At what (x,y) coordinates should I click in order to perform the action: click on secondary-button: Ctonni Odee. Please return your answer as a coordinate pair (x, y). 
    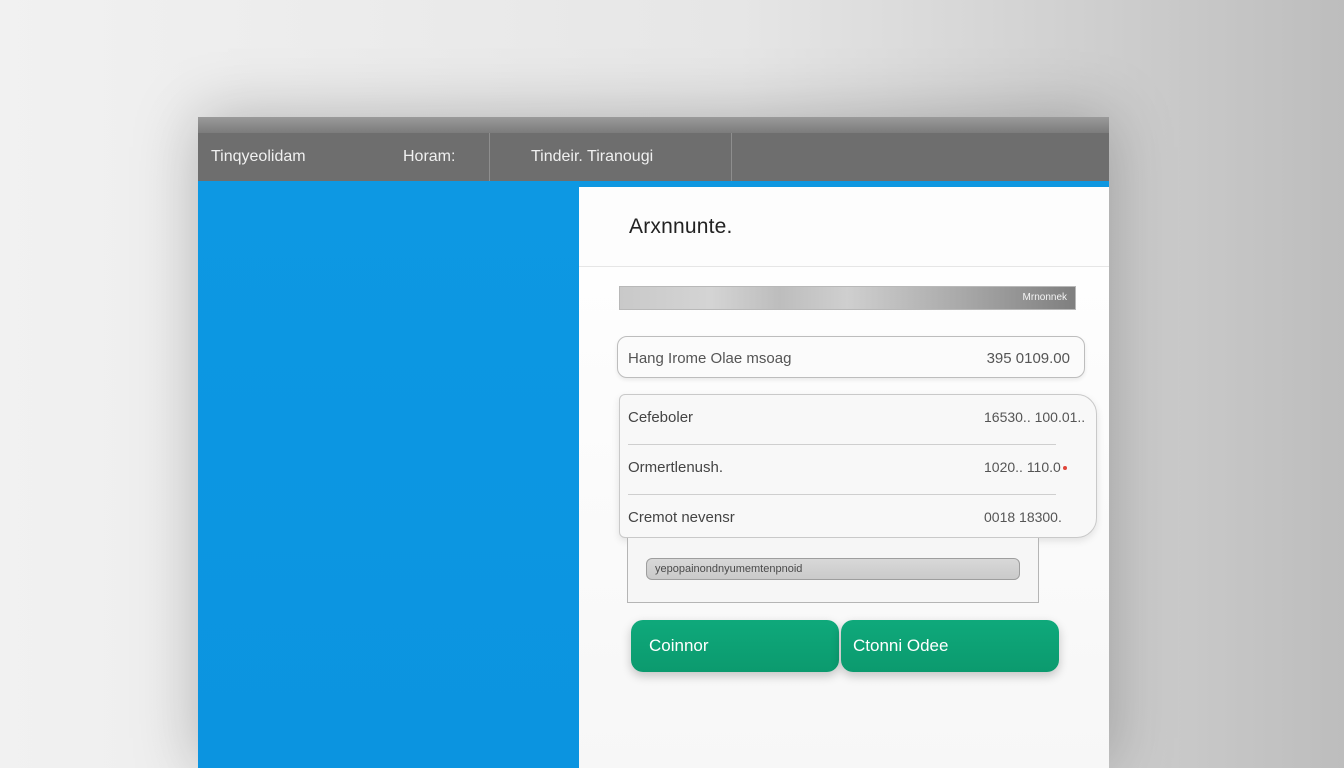
    Looking at the image, I should click on (950, 646).